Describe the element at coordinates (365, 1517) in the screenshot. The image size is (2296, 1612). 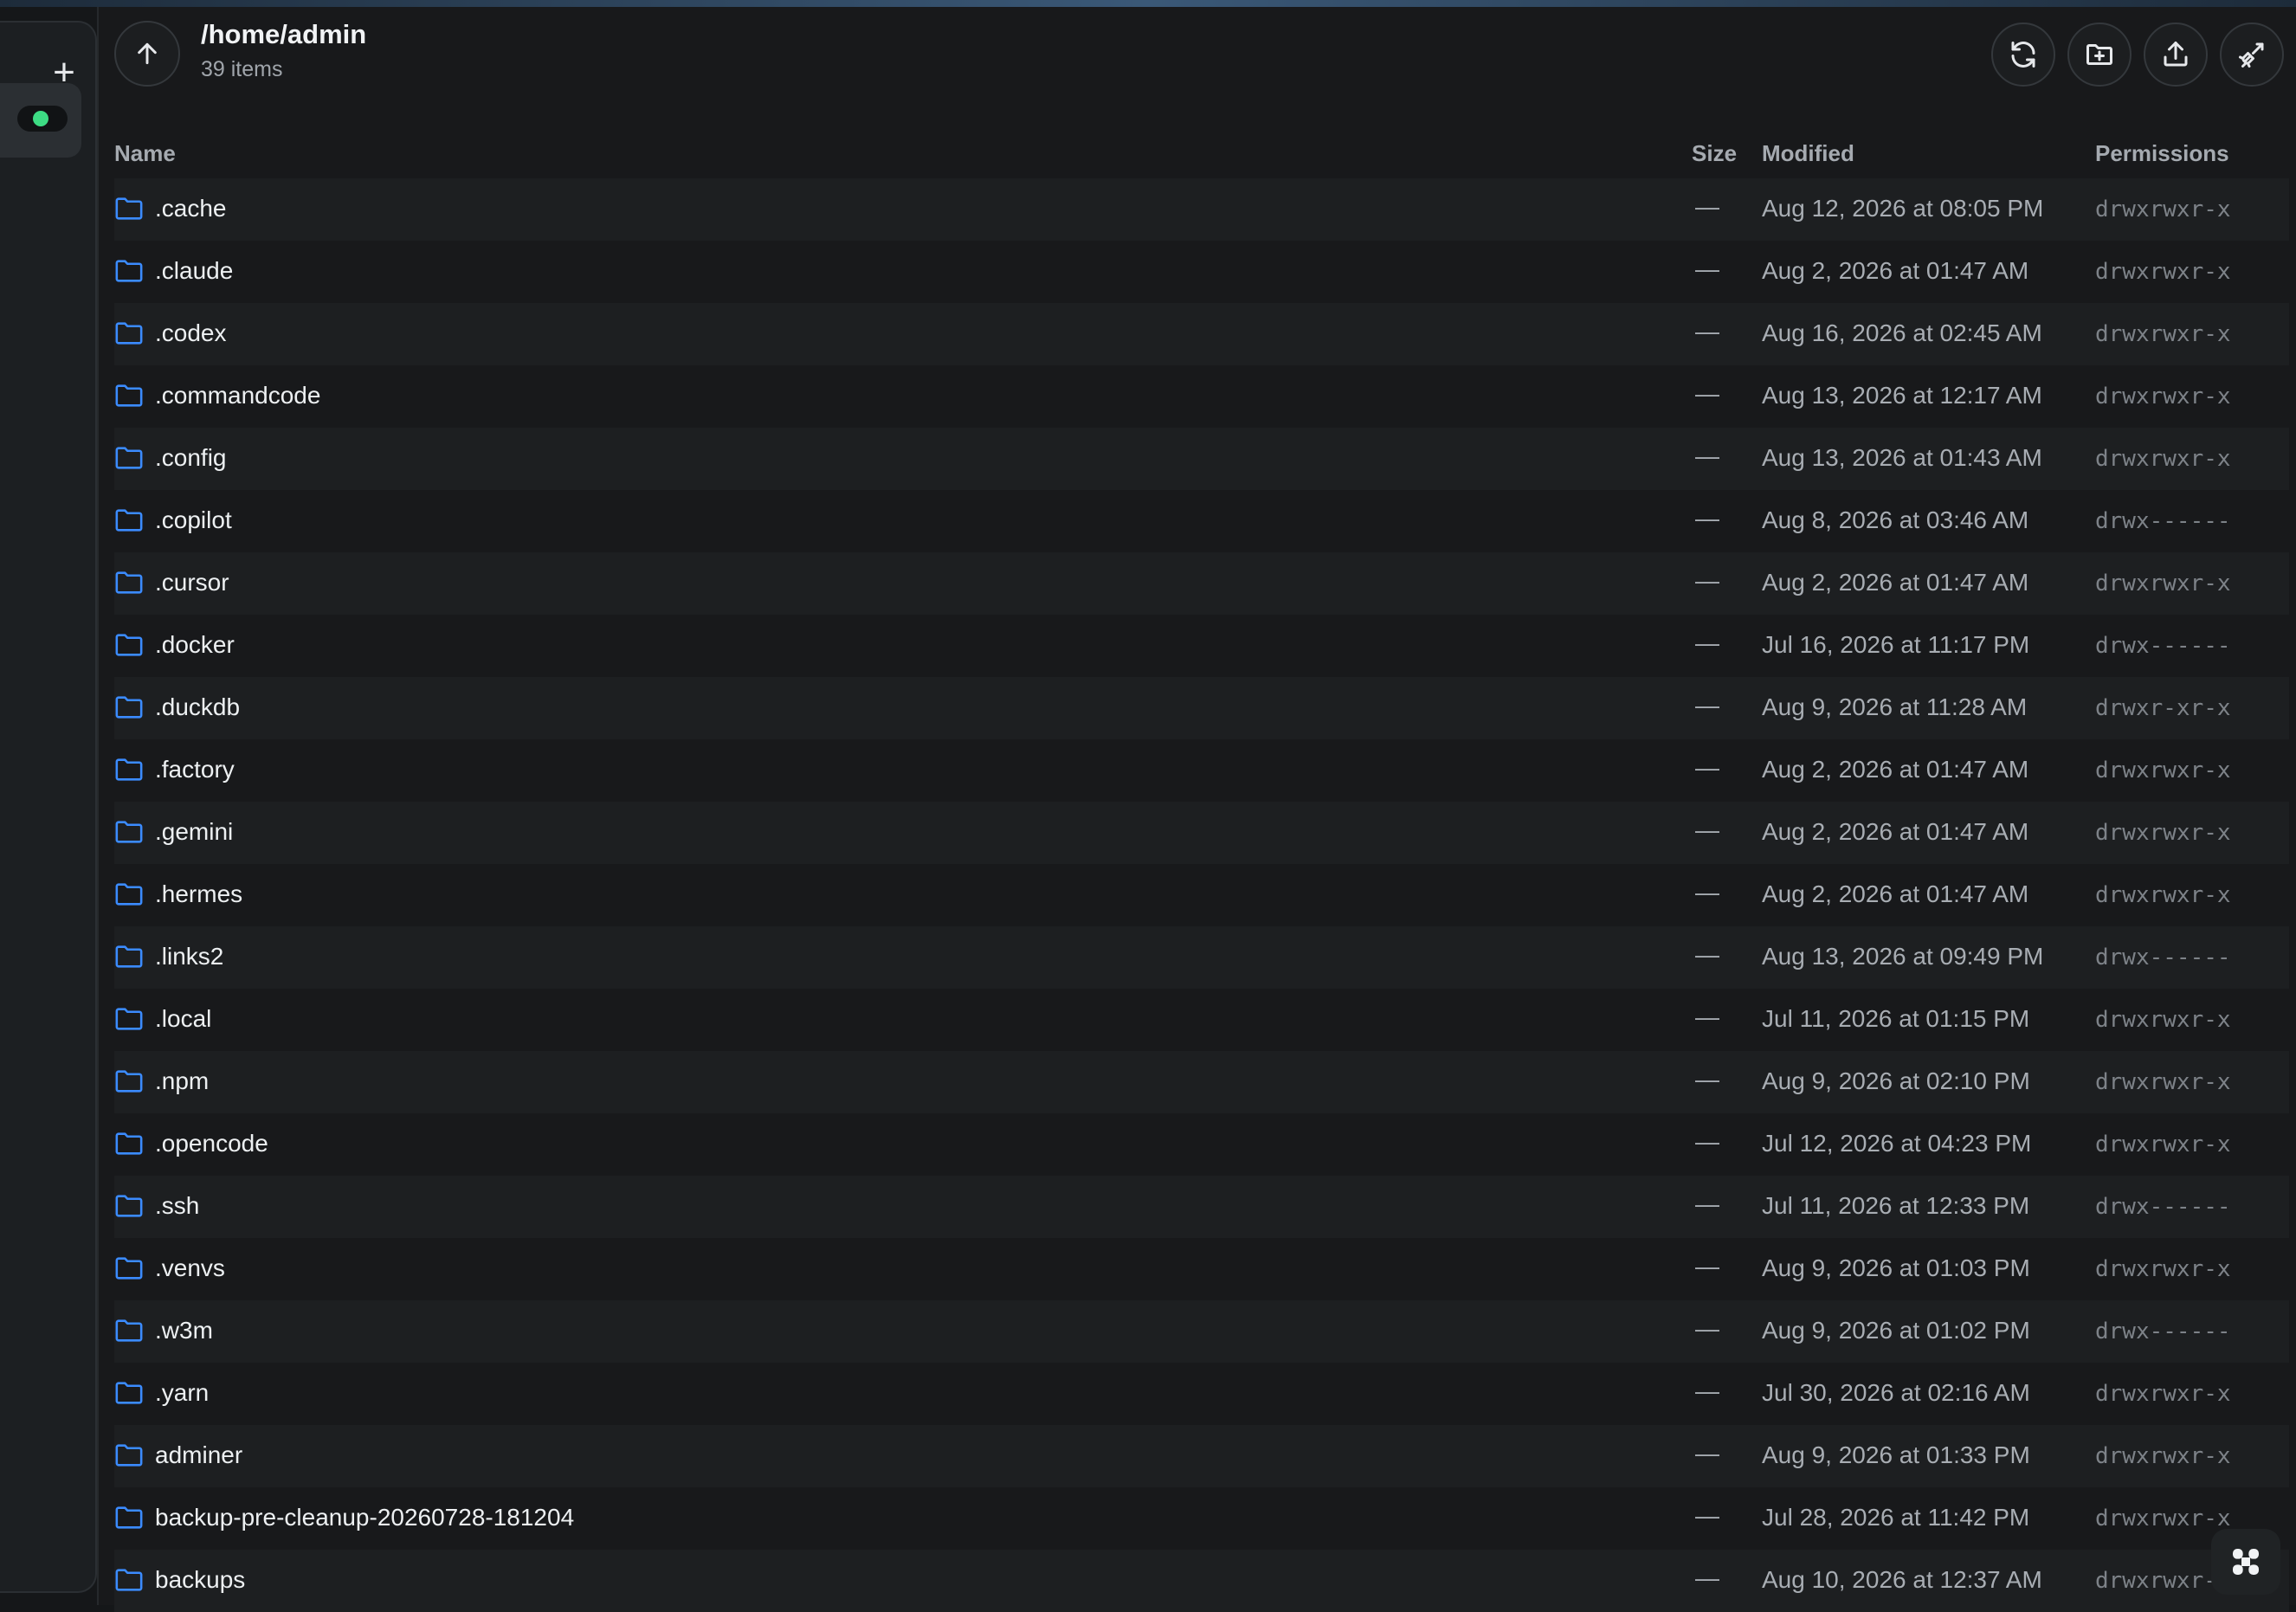
I see `file-name: backup-pre-cleanup-20260728-181204` at that location.